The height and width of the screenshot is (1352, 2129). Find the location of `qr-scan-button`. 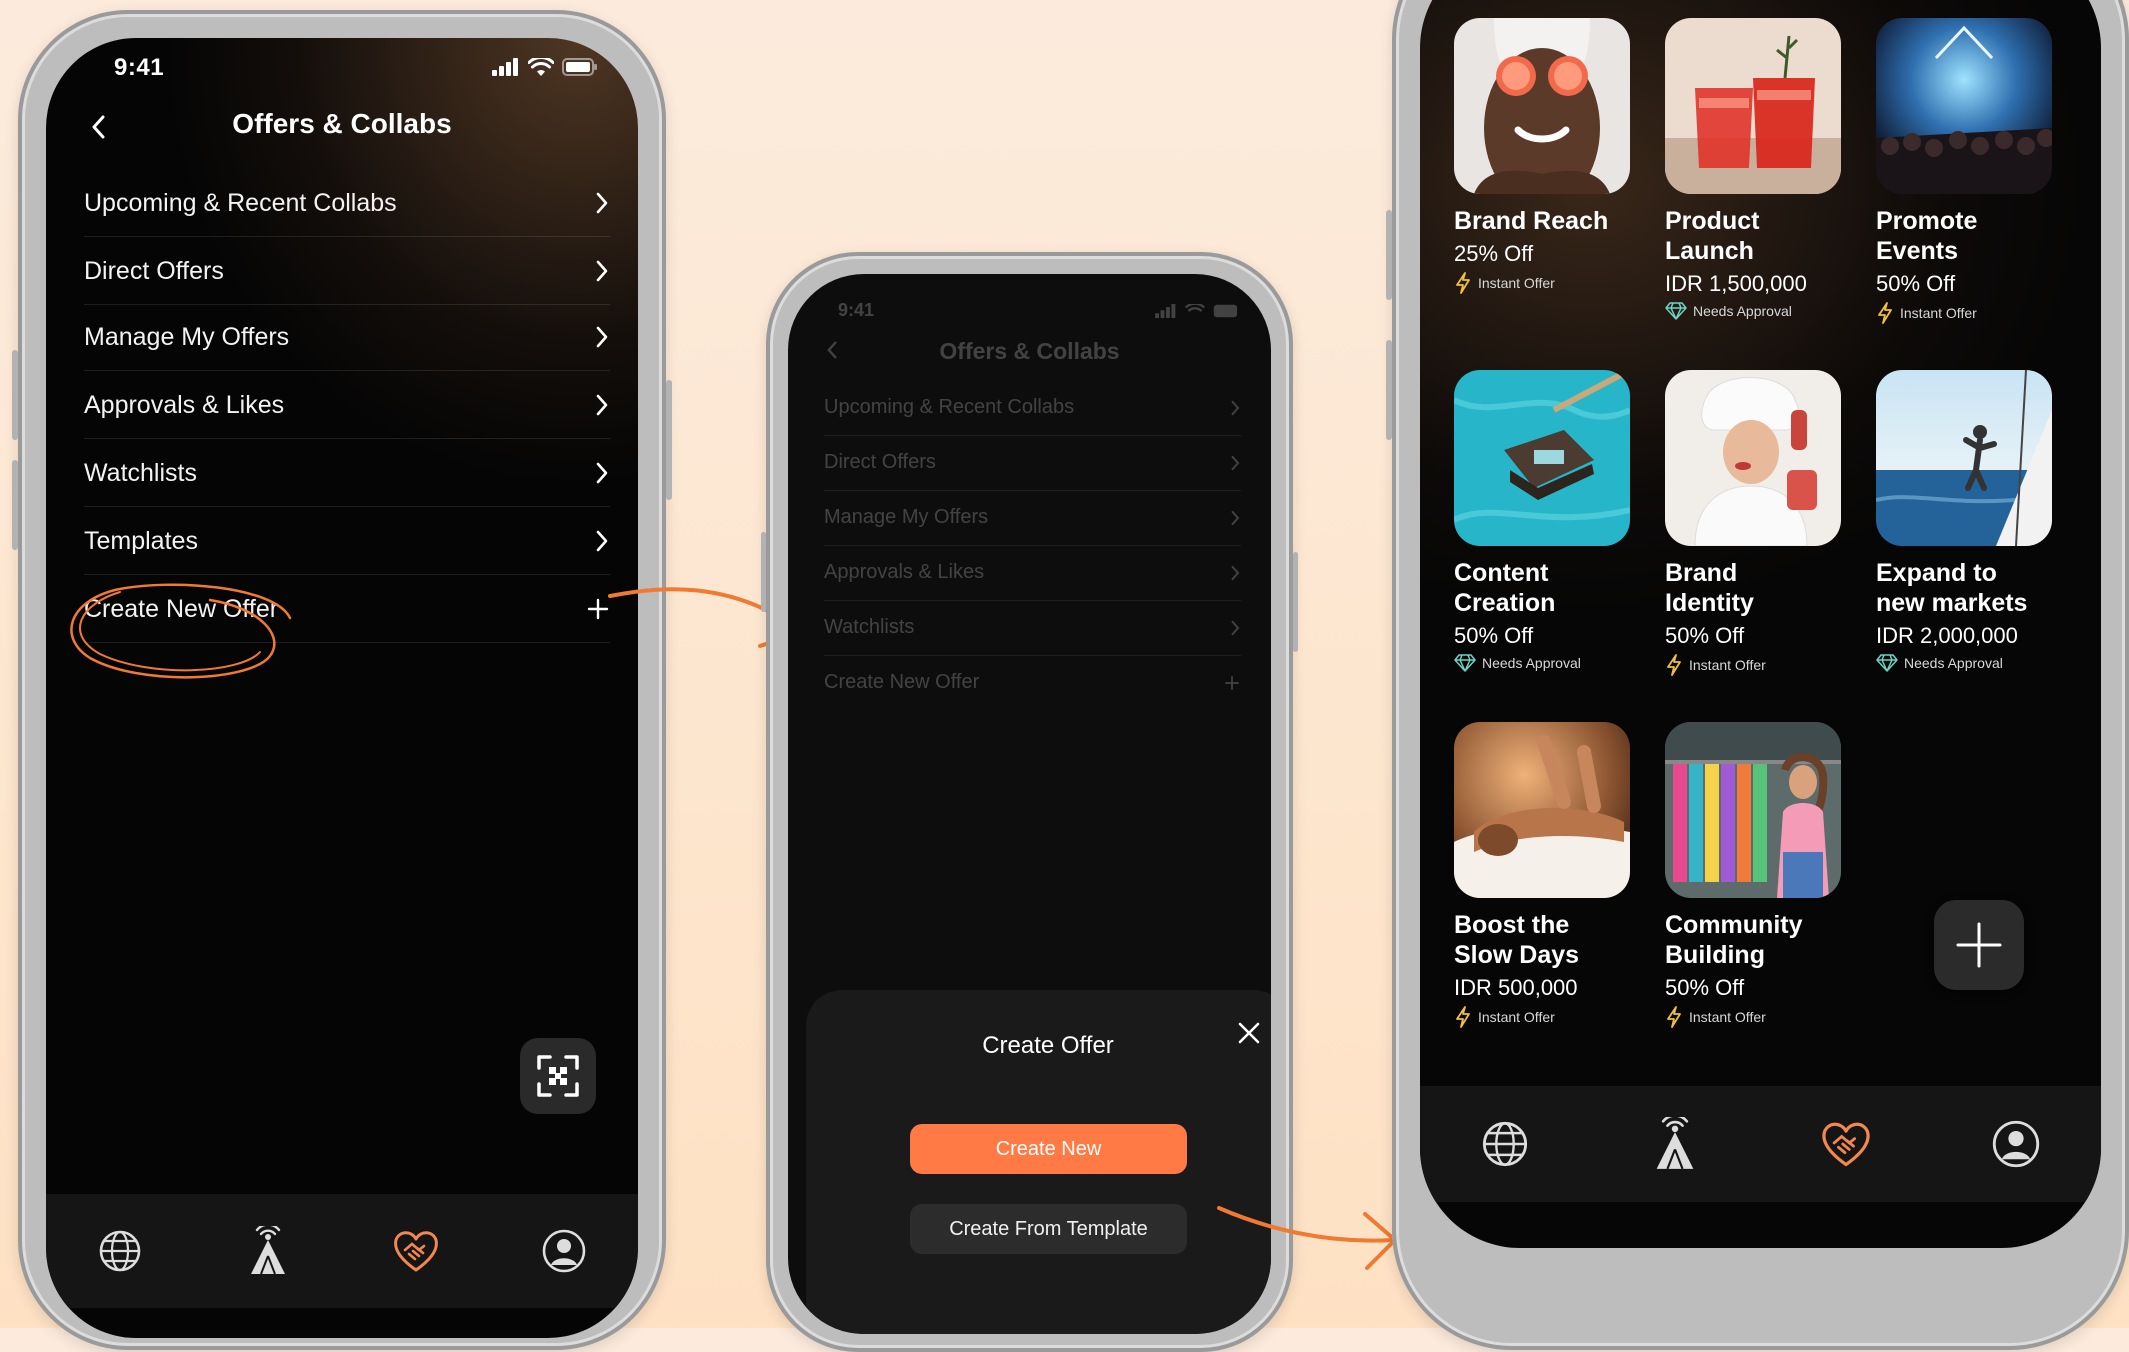

qr-scan-button is located at coordinates (558, 1076).